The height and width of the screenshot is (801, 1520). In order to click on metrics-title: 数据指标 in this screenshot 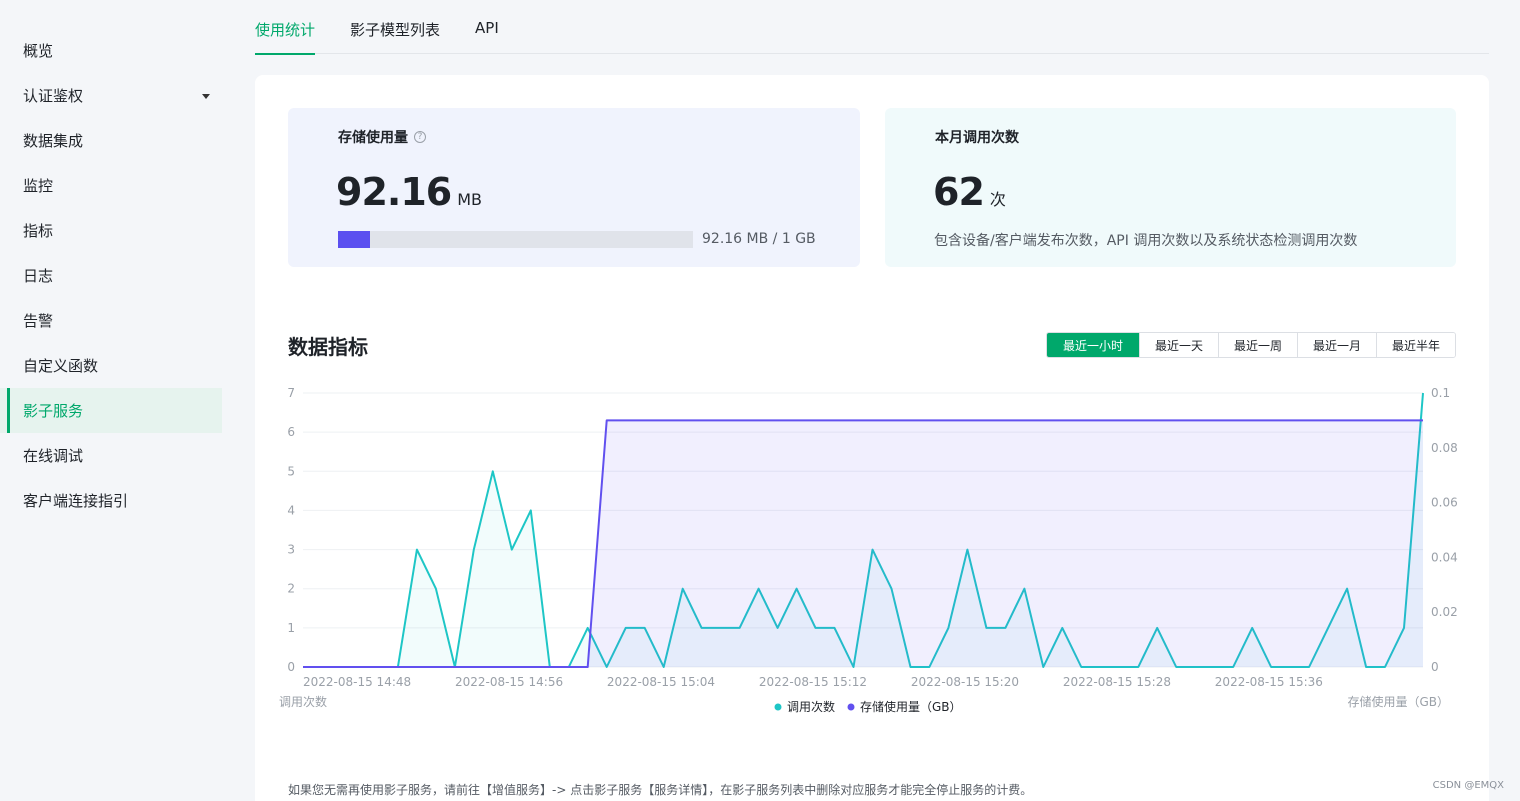, I will do `click(328, 347)`.